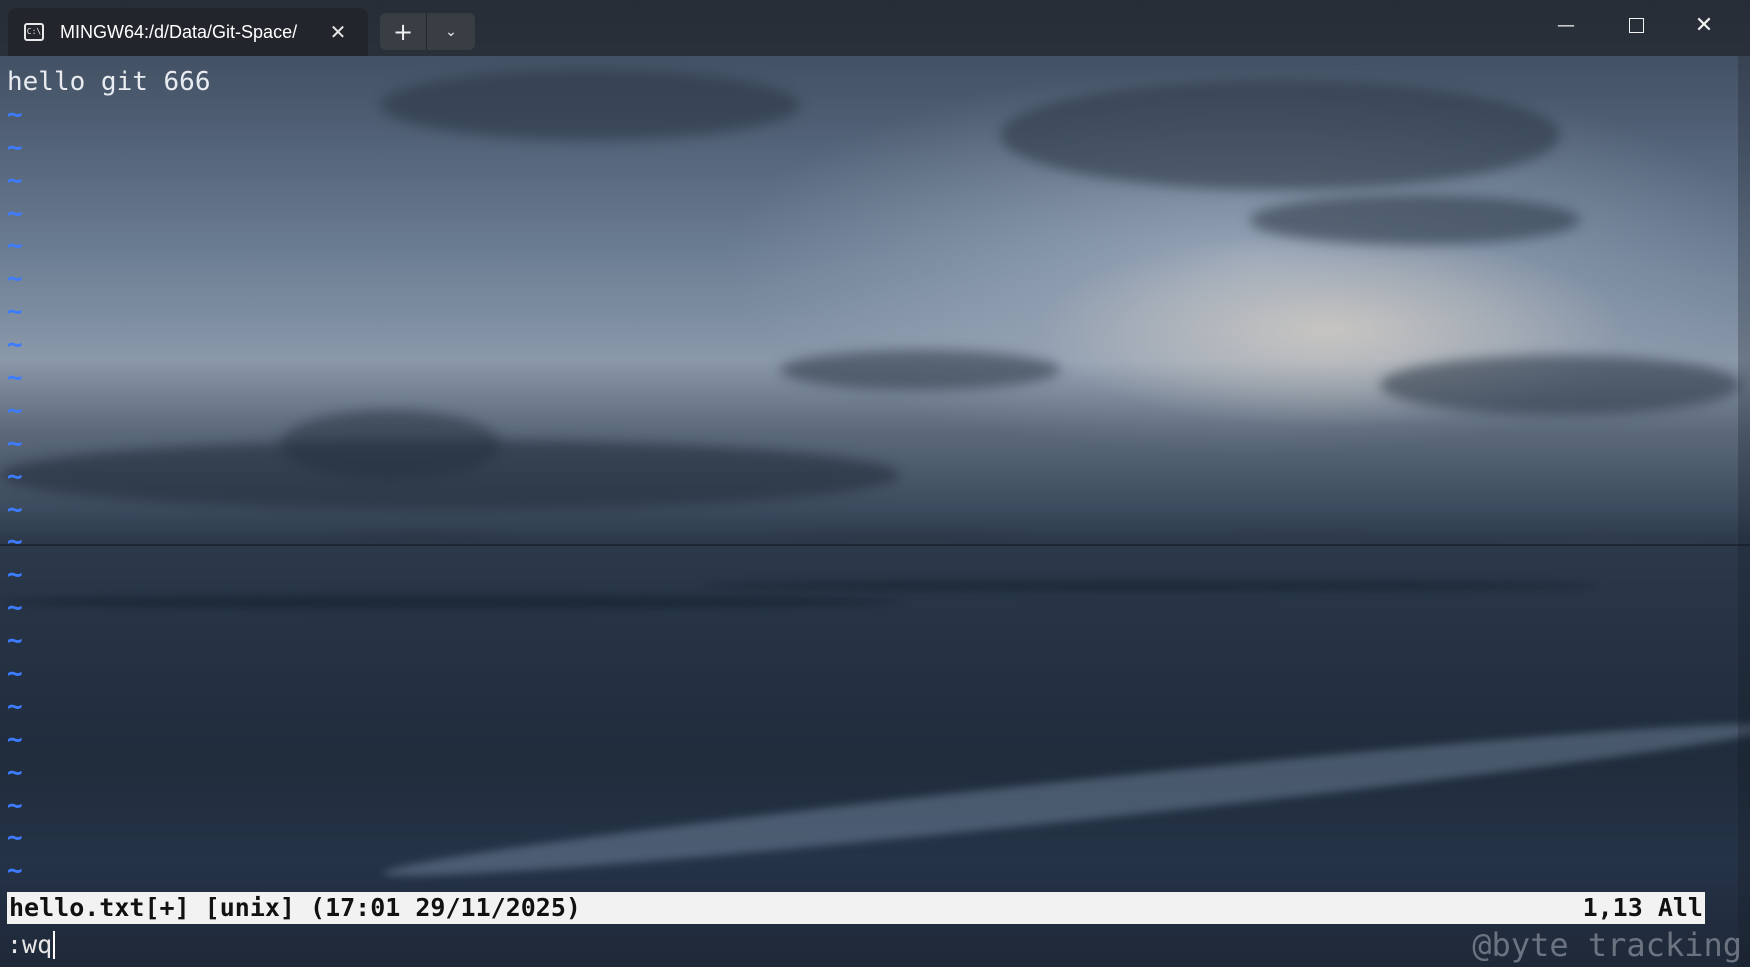 The width and height of the screenshot is (1750, 967). I want to click on status-file-info: hello.txt[+] [unix] (17:01 29/11/2025), so click(295, 907).